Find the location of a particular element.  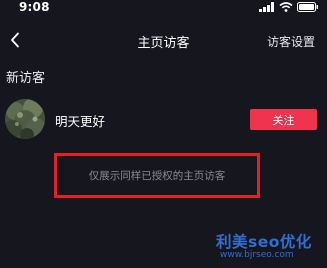

status-time: 9:08 is located at coordinates (34, 7).